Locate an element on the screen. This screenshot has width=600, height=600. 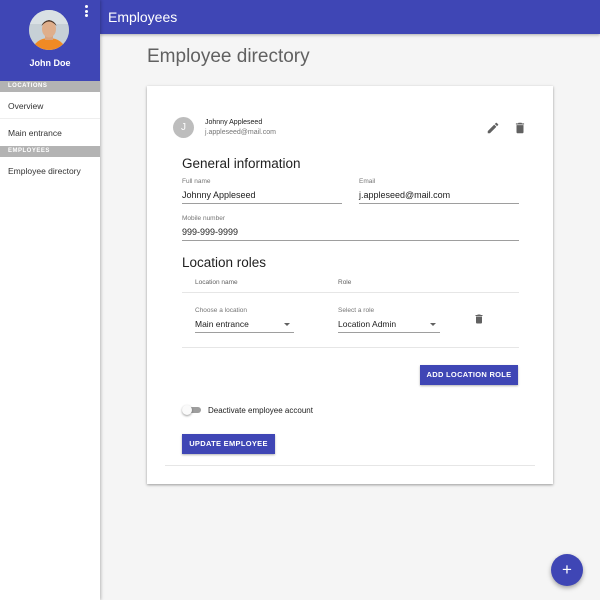
deactivate-account-label: Deactivate employee account is located at coordinates (260, 410).